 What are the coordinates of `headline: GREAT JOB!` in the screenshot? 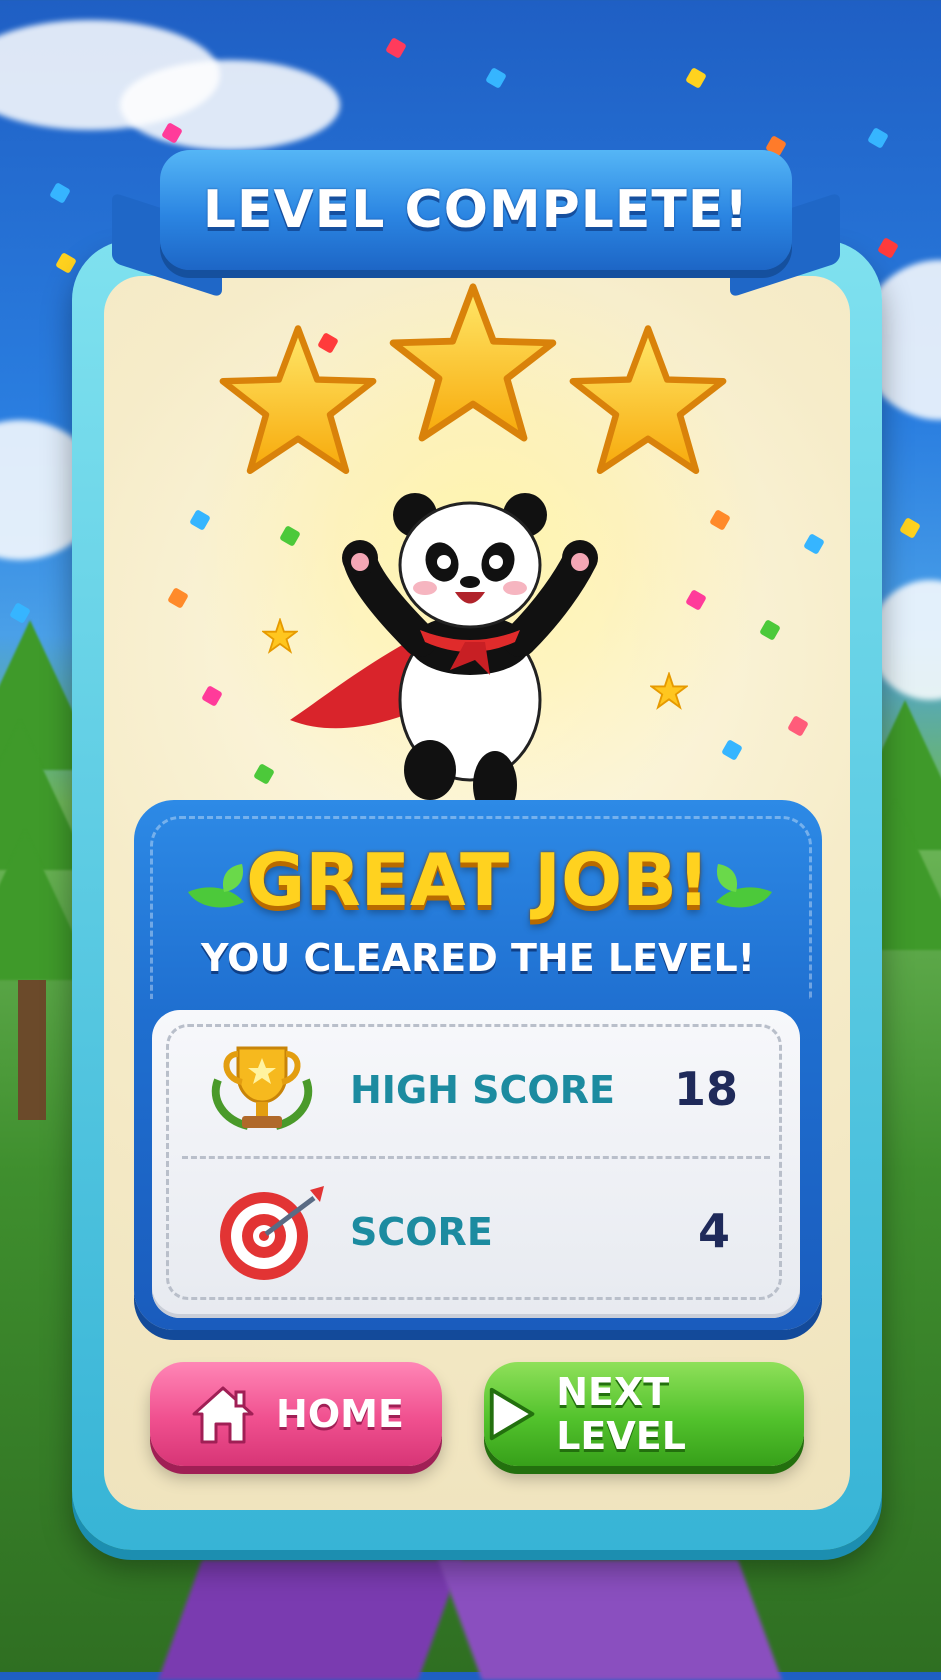 It's located at (478, 880).